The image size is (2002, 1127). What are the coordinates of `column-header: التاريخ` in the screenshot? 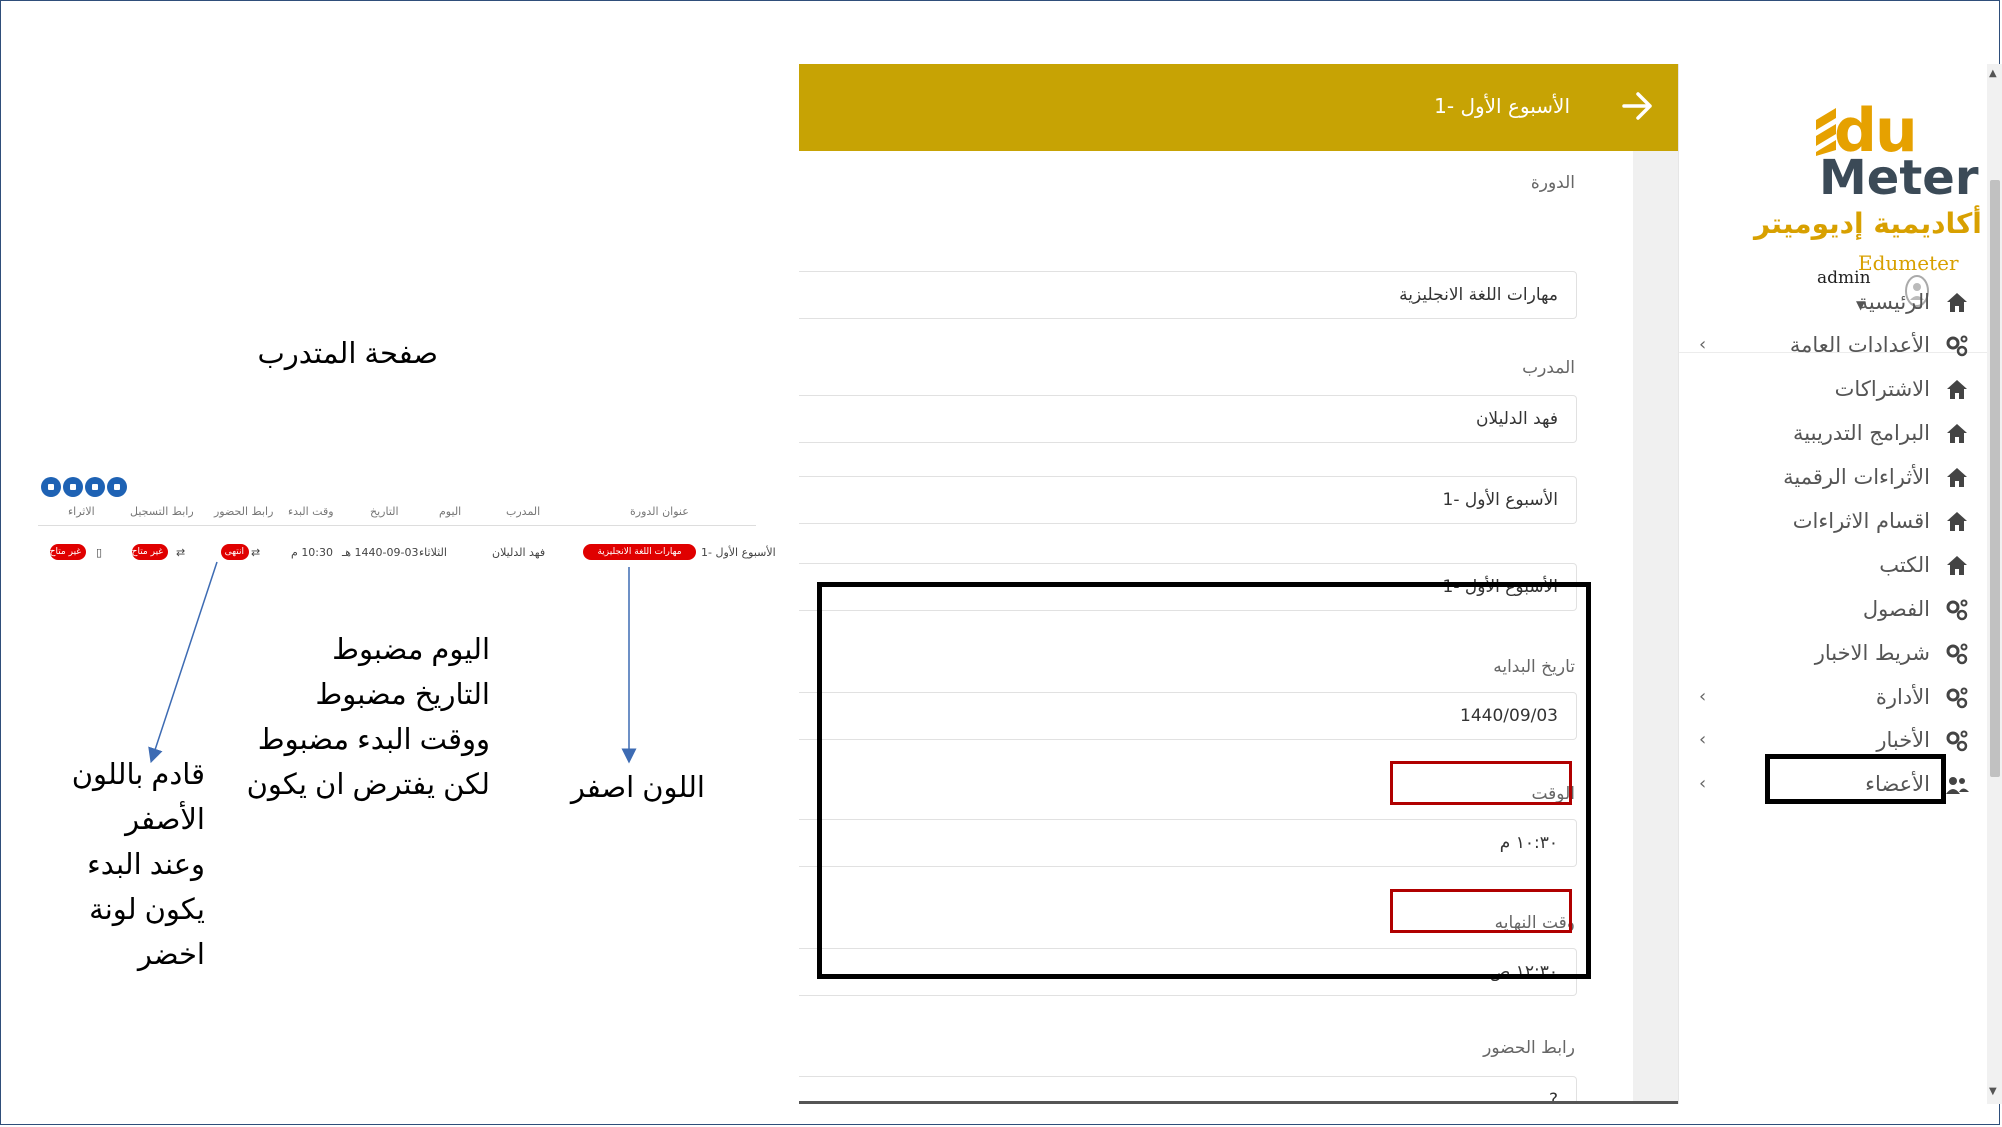 It's located at (384, 511).